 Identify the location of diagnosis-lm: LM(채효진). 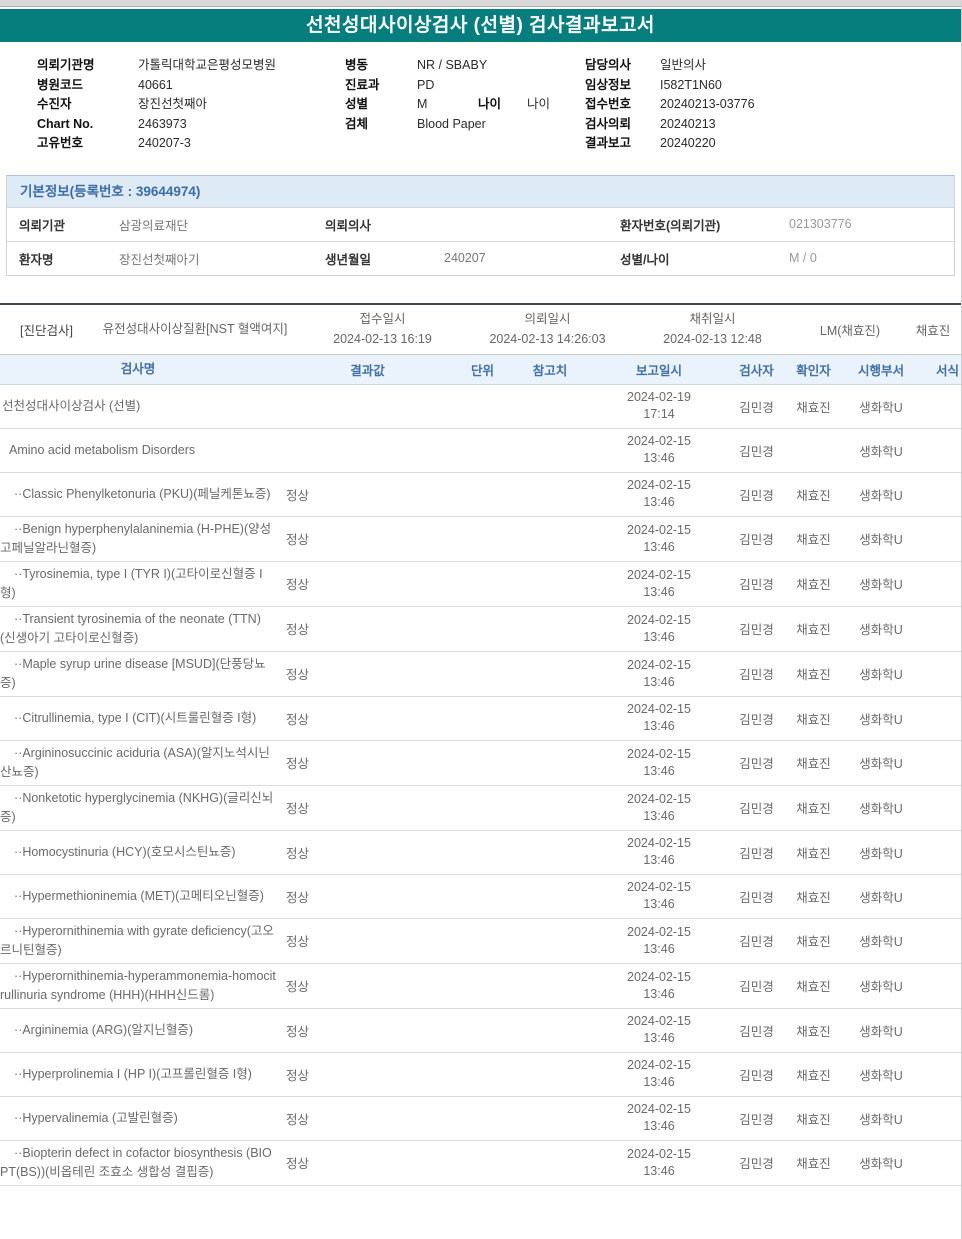
(850, 330).